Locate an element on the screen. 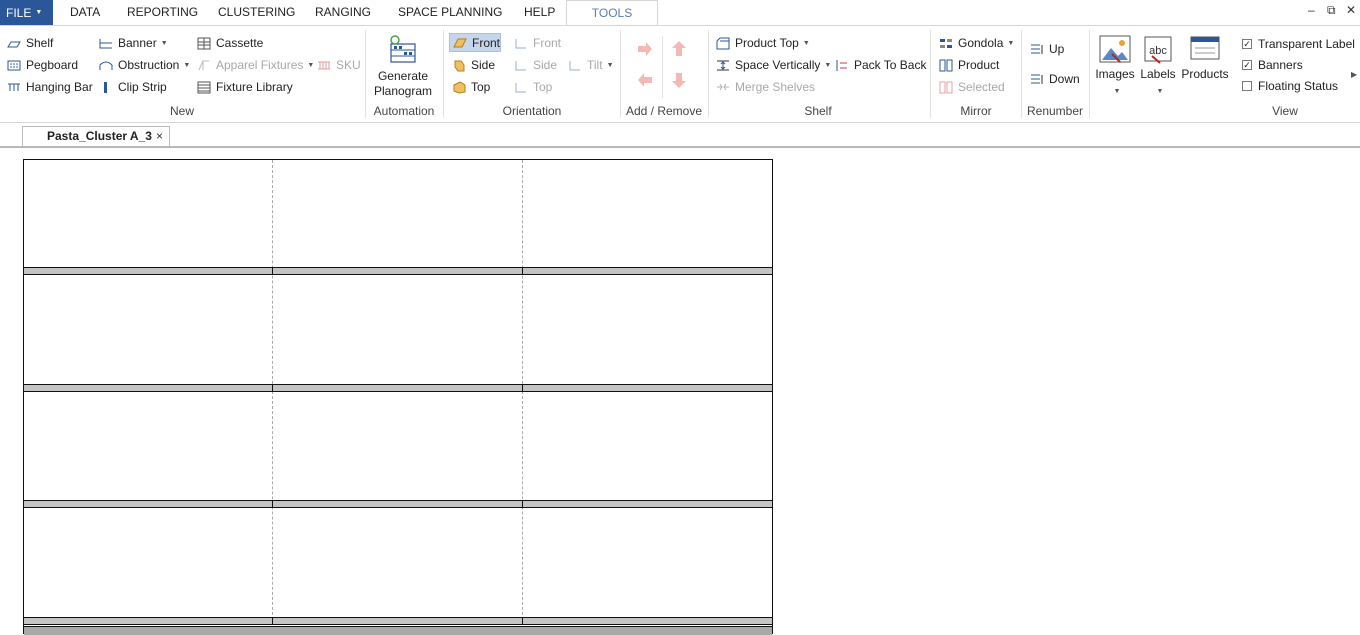 This screenshot has width=1360, height=635. mirror-gondola-button: Gondola ▼ is located at coordinates (976, 43).